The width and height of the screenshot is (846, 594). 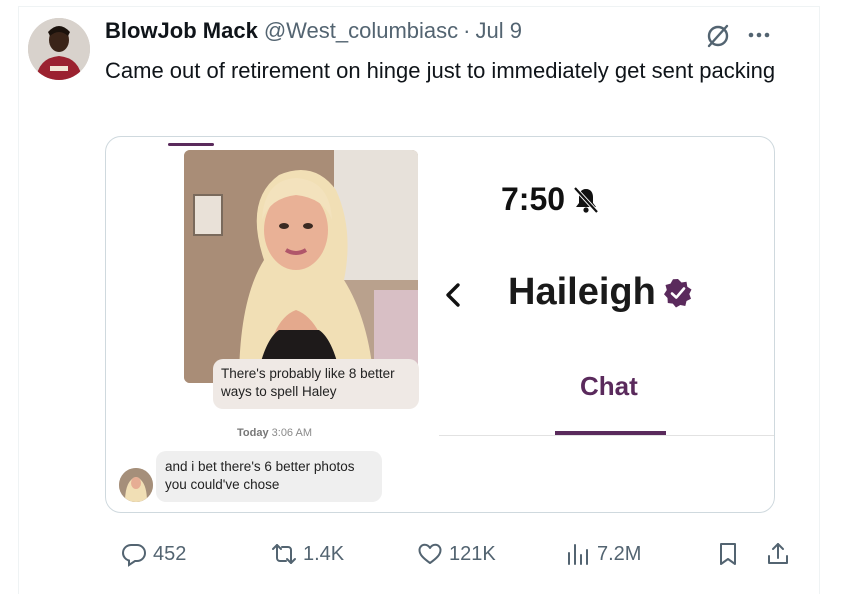 I want to click on phone-status-time: 7:50, so click(x=551, y=199).